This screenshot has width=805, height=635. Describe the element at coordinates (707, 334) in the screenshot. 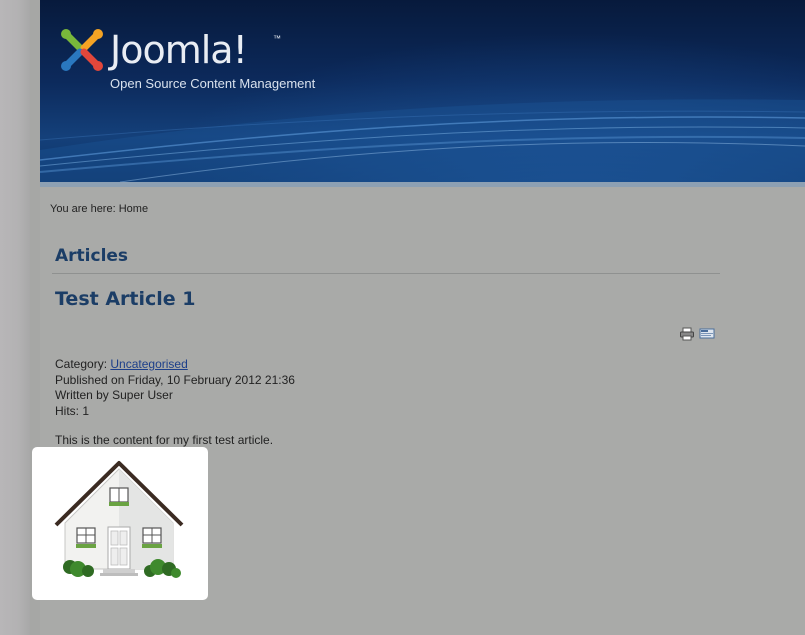

I see `email-icon` at that location.